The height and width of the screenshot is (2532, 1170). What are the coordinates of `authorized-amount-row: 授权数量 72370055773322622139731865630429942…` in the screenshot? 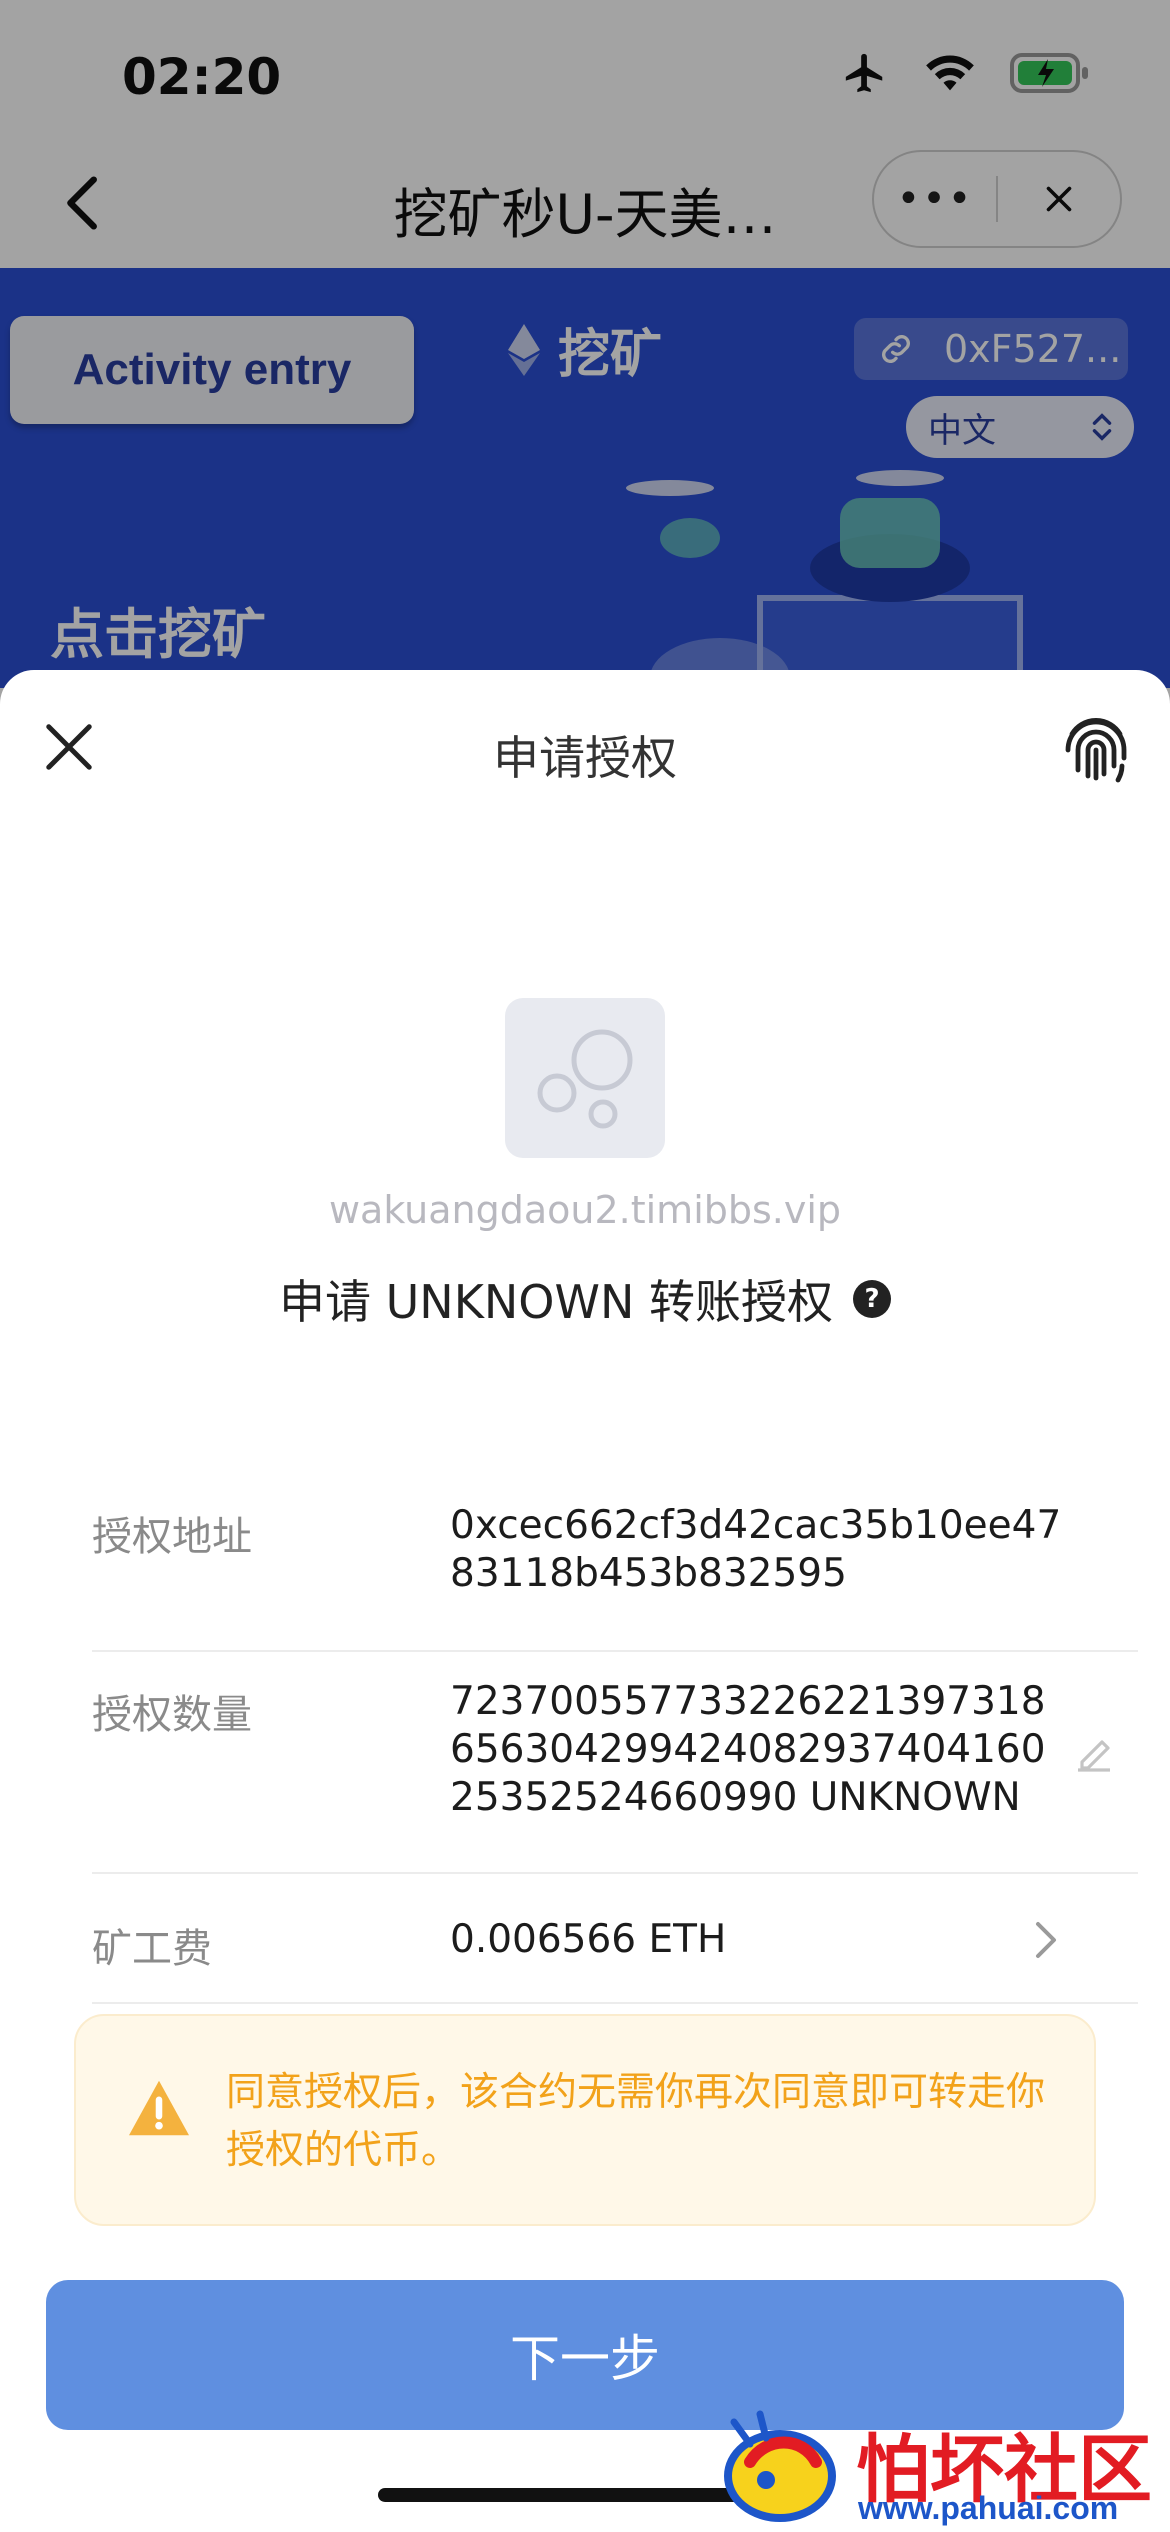 It's located at (615, 1763).